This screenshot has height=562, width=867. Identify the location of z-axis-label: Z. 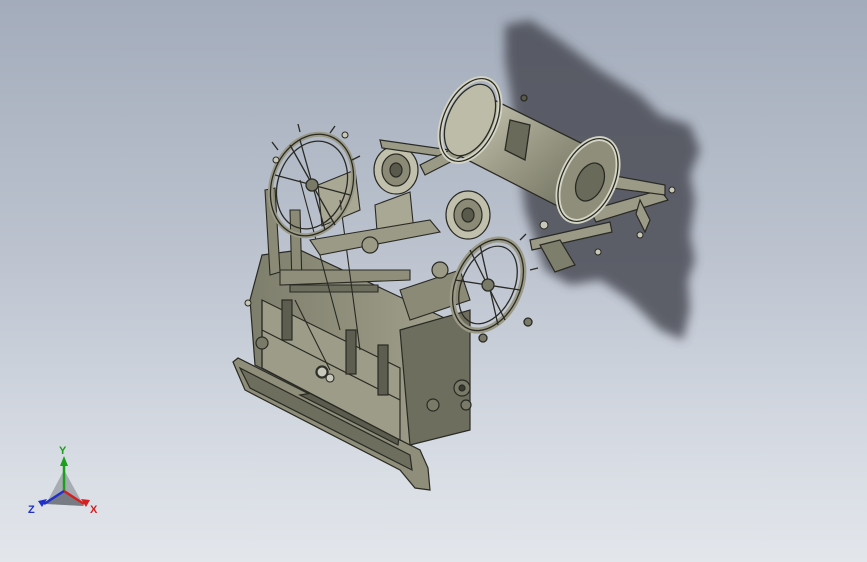
(31, 510).